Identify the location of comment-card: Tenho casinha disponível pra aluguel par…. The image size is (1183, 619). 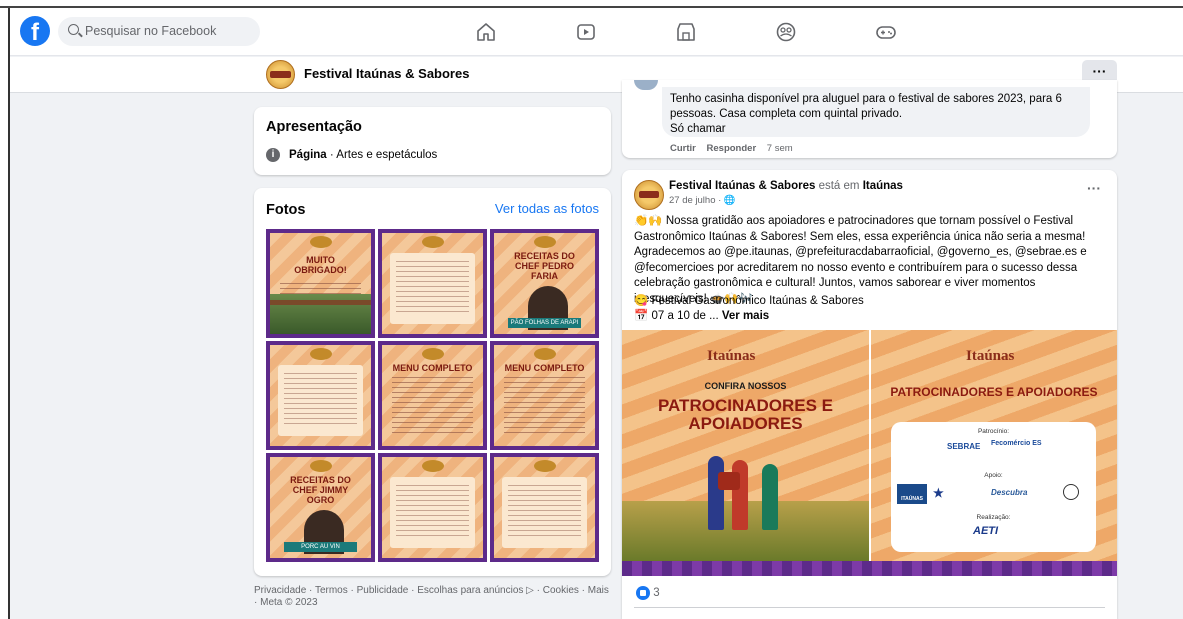
(869, 119).